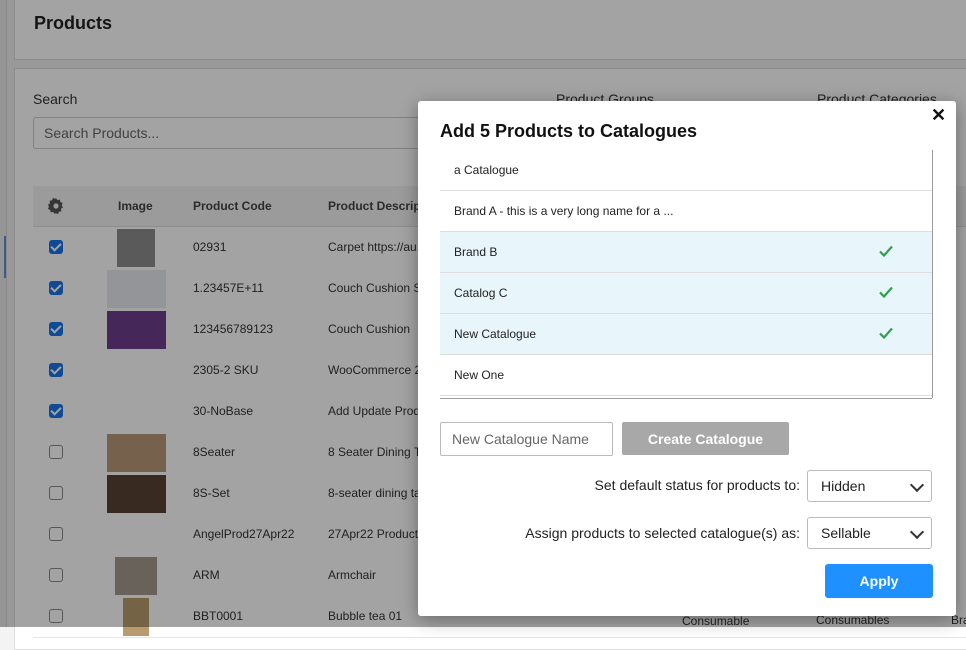 The image size is (966, 650). What do you see at coordinates (846, 533) in the screenshot?
I see `assign-as-value: Sellable` at bounding box center [846, 533].